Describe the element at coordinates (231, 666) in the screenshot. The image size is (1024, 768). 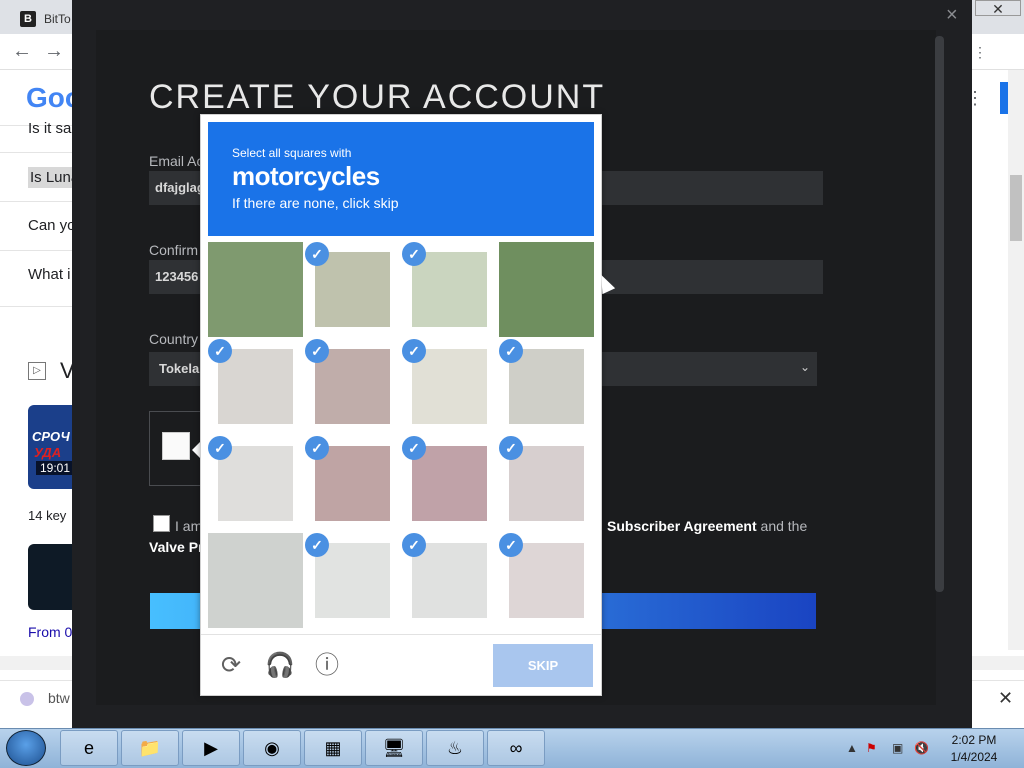
I see `refresh-icon: ⟳` at that location.